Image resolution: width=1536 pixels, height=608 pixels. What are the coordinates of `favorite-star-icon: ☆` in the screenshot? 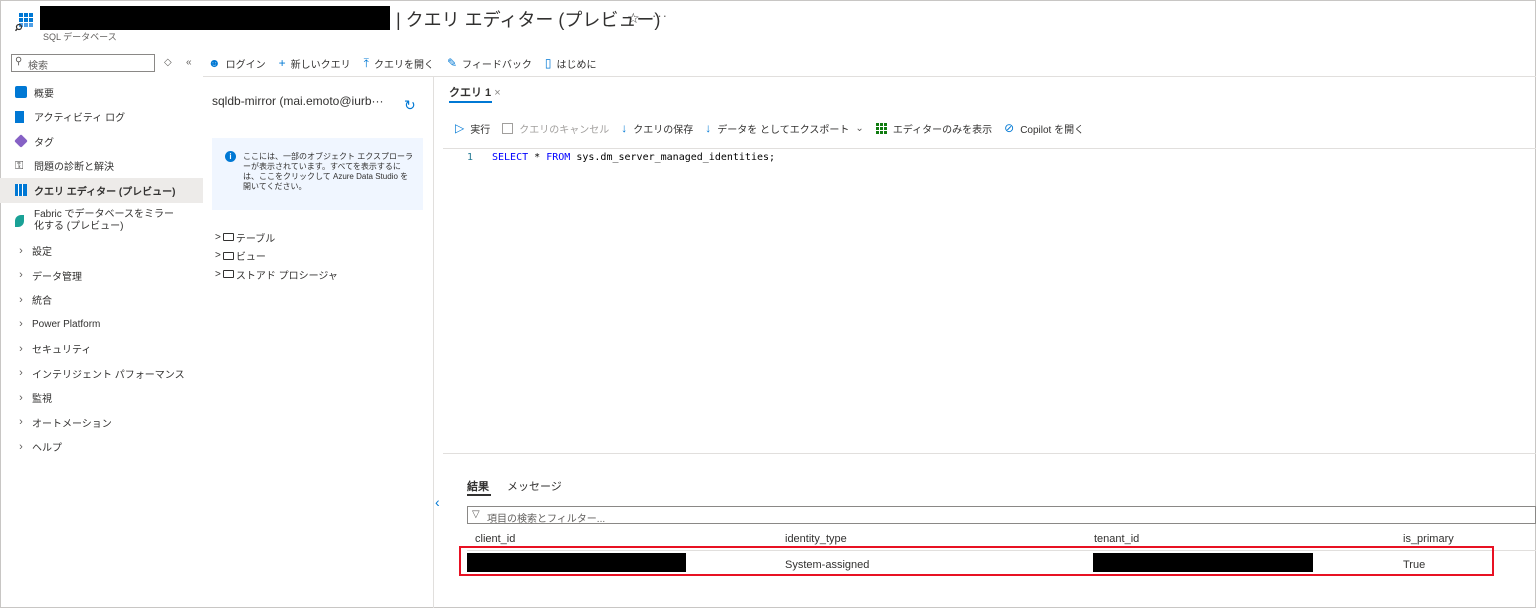 It's located at (633, 18).